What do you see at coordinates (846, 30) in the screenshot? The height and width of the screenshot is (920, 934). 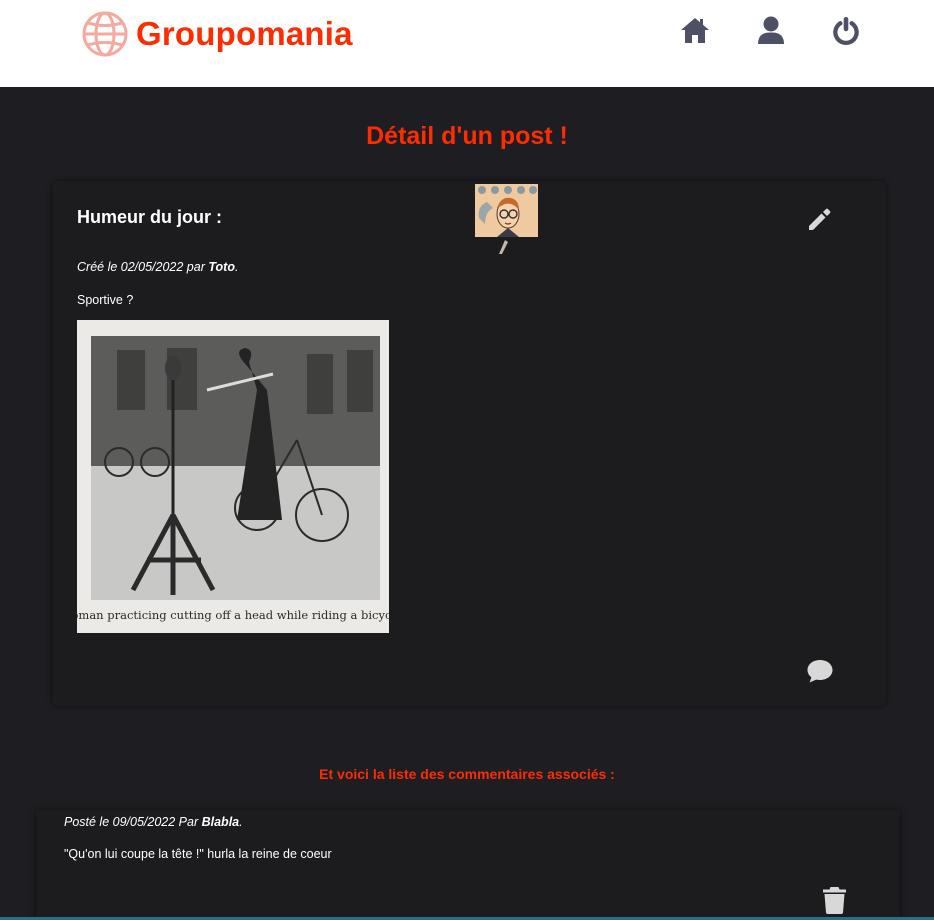 I see `power-icon` at bounding box center [846, 30].